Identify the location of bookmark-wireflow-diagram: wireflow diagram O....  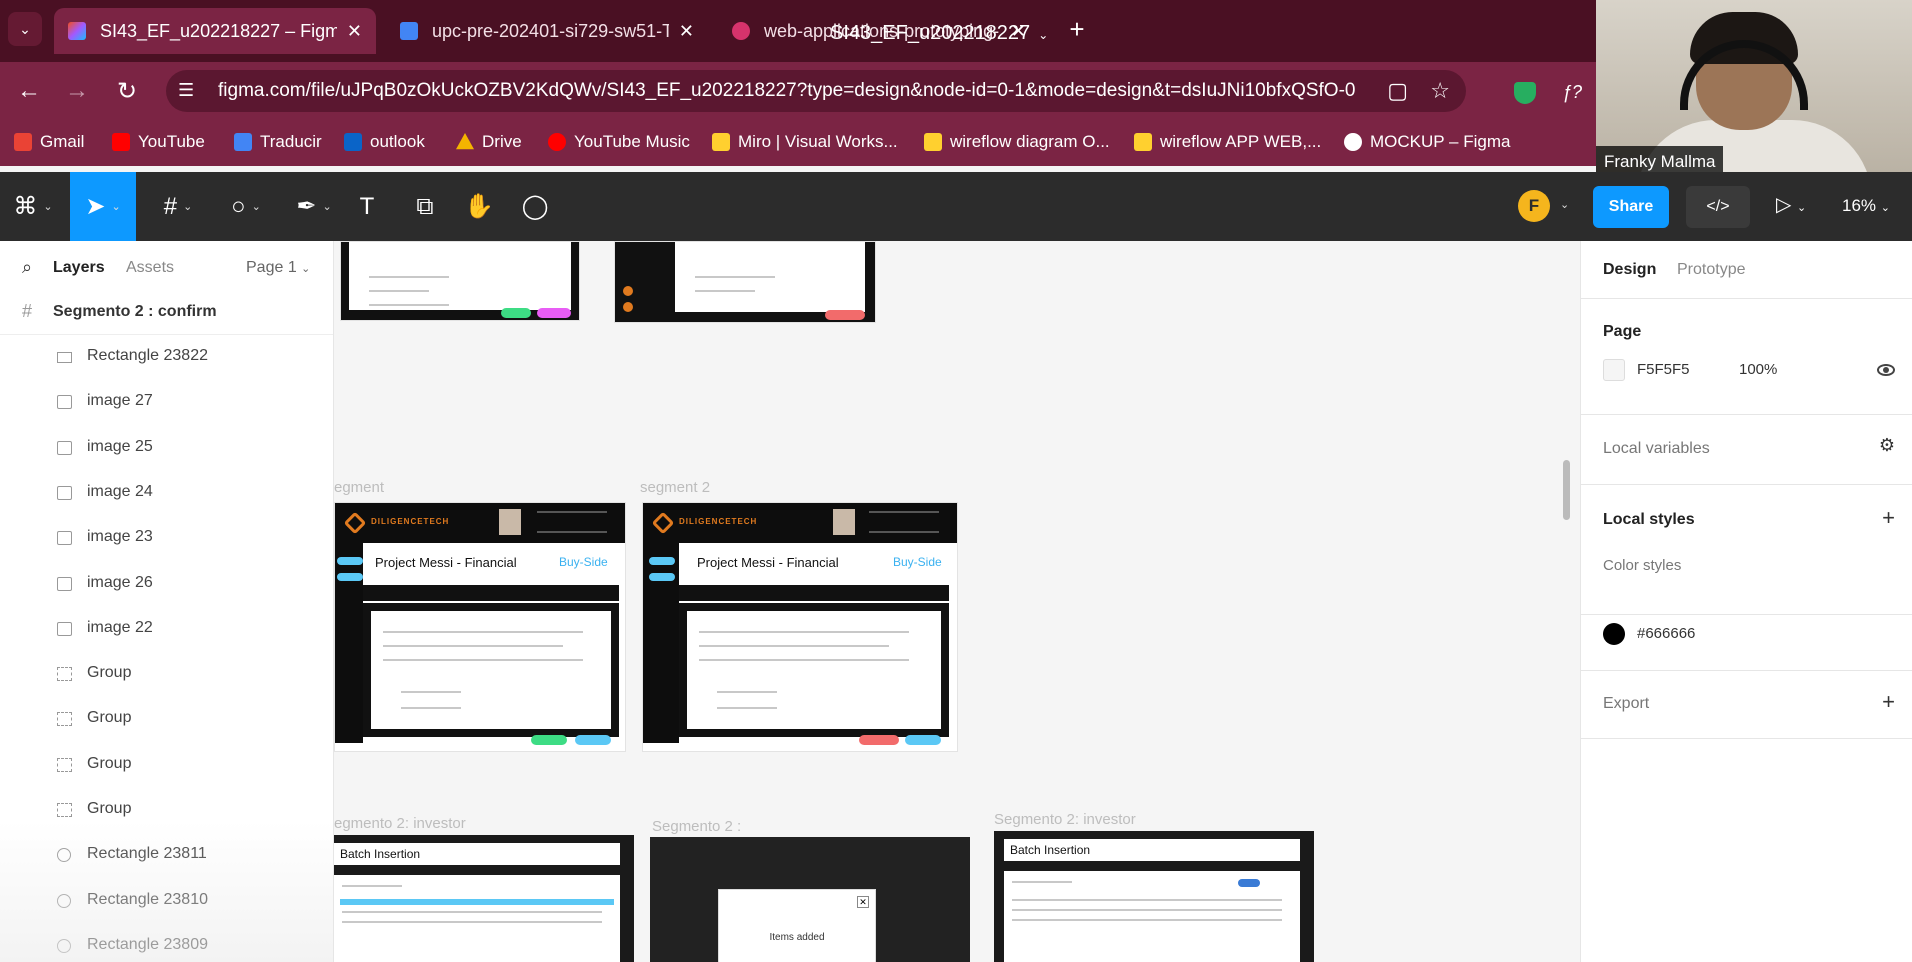
(1017, 142).